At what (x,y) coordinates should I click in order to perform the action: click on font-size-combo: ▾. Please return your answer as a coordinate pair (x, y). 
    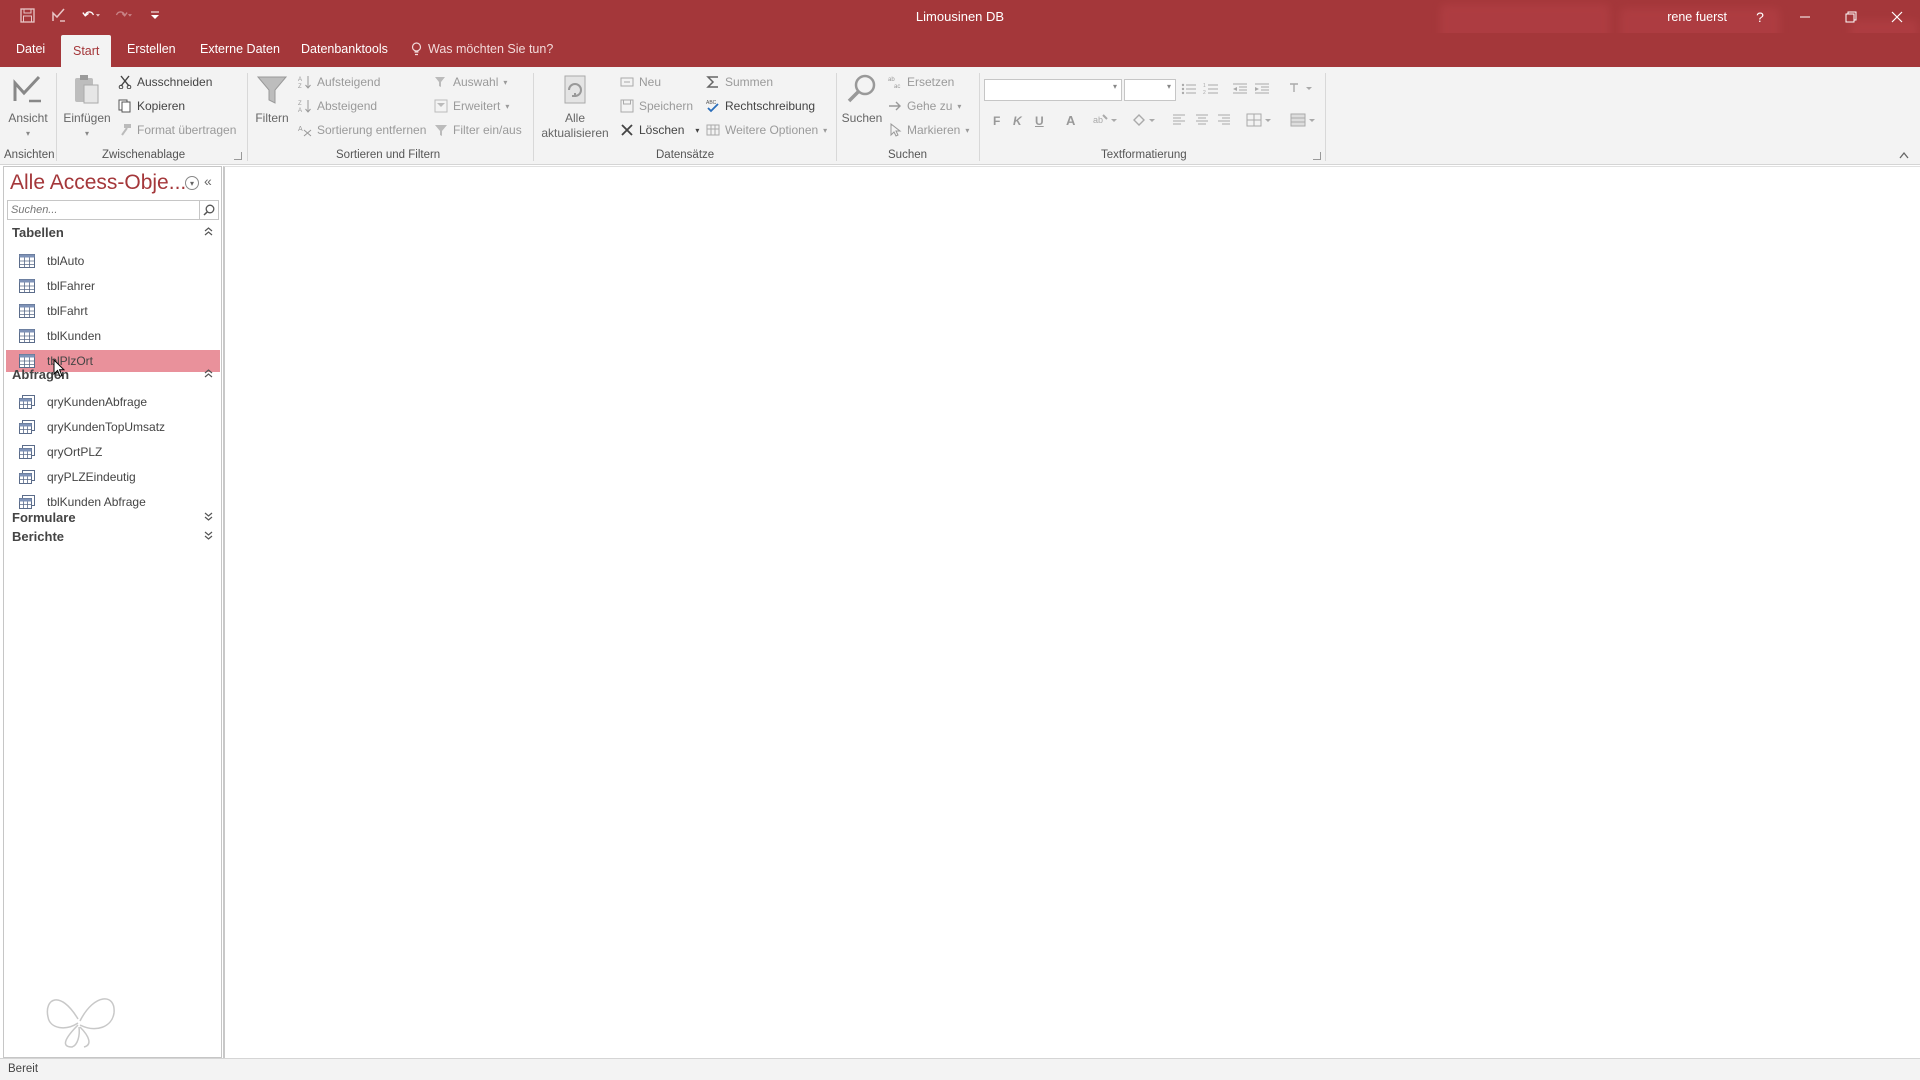
    Looking at the image, I should click on (1150, 90).